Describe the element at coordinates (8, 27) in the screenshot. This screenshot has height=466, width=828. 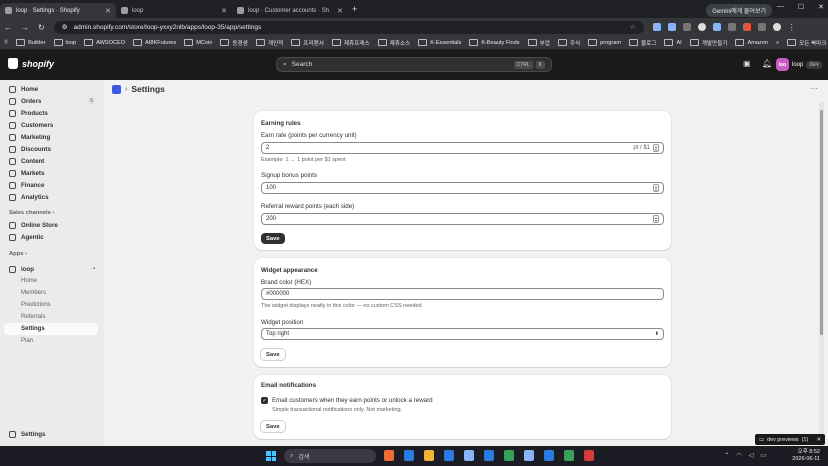
I see `back-icon: ←` at that location.